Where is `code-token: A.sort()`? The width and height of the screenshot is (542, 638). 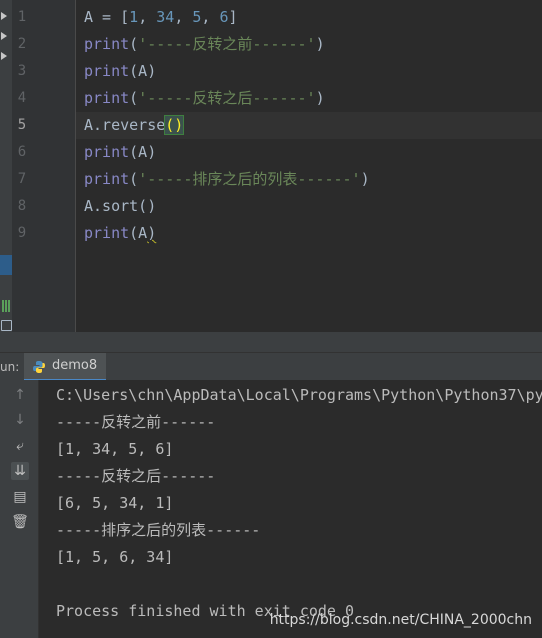 code-token: A.sort() is located at coordinates (120, 206).